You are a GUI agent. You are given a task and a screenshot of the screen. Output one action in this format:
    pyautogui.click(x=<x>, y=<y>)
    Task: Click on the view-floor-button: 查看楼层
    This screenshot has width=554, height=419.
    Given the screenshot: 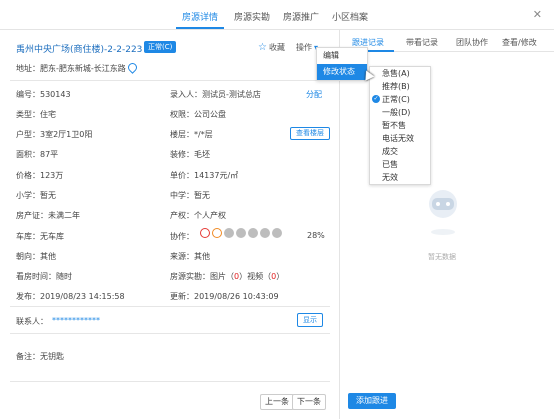 What is the action you would take?
    pyautogui.click(x=310, y=133)
    